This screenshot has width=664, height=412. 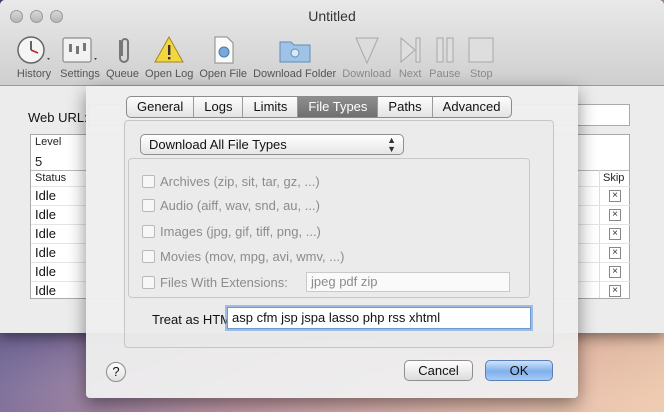 What do you see at coordinates (391, 144) in the screenshot?
I see `updown-arrows-icon: ▲ ▼` at bounding box center [391, 144].